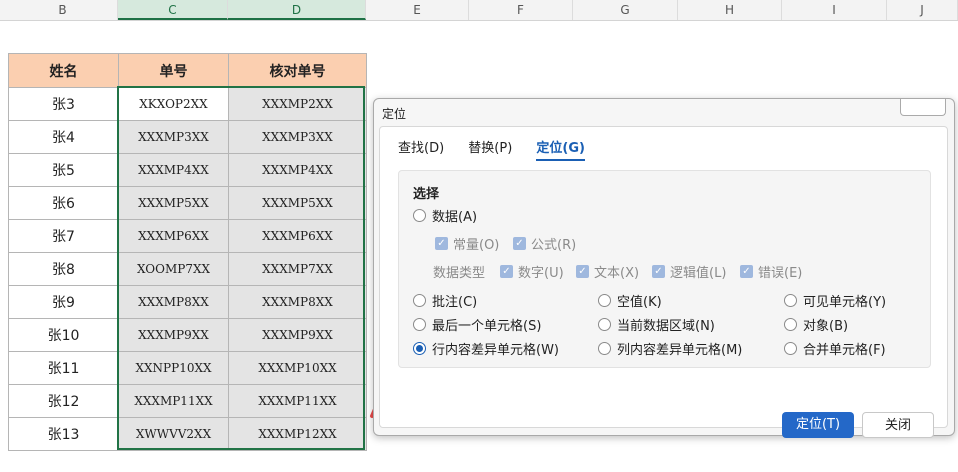  Describe the element at coordinates (63, 269) in the screenshot. I see `cell-name: 张8` at that location.